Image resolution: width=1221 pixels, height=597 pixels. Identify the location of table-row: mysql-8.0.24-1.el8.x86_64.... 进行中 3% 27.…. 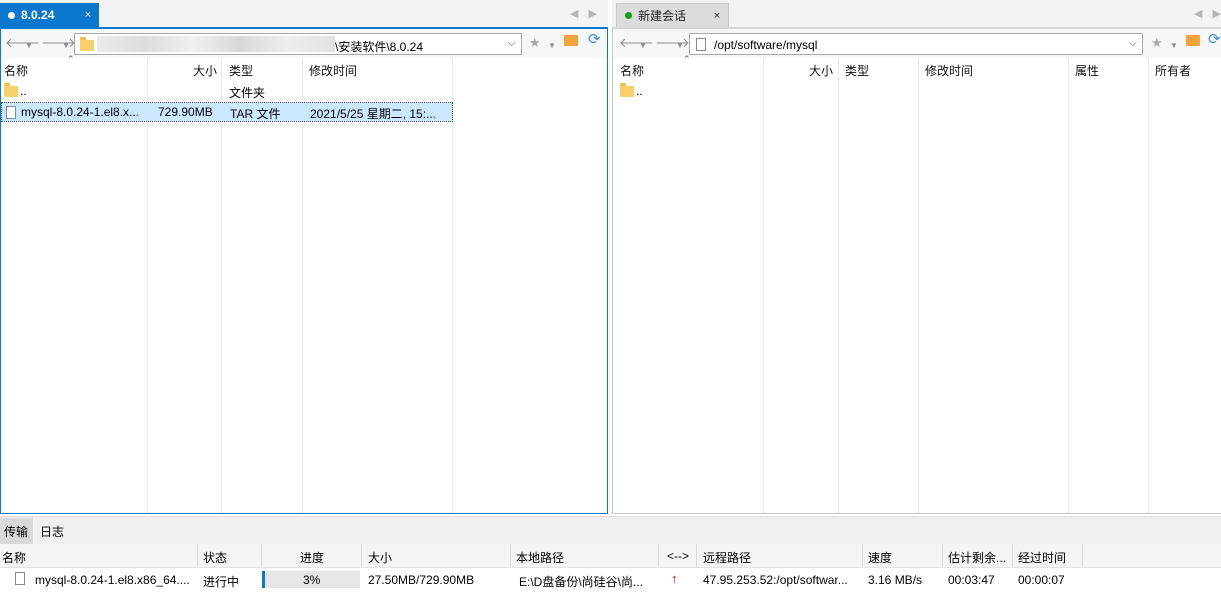
(610, 579).